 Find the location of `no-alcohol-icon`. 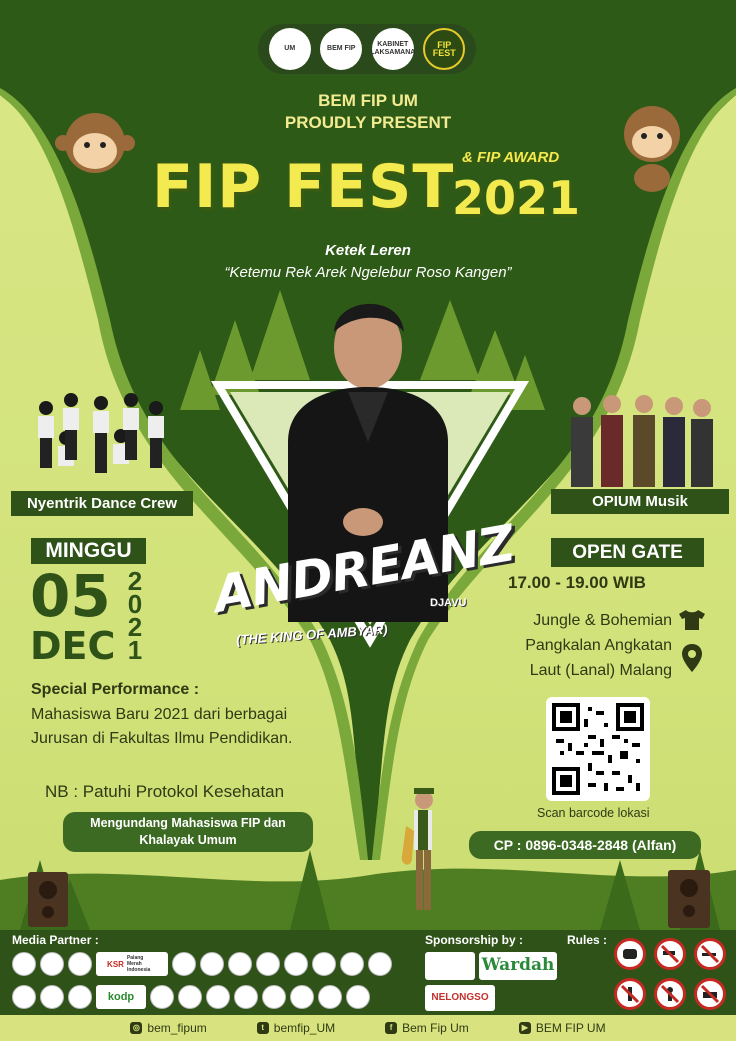

no-alcohol-icon is located at coordinates (630, 994).